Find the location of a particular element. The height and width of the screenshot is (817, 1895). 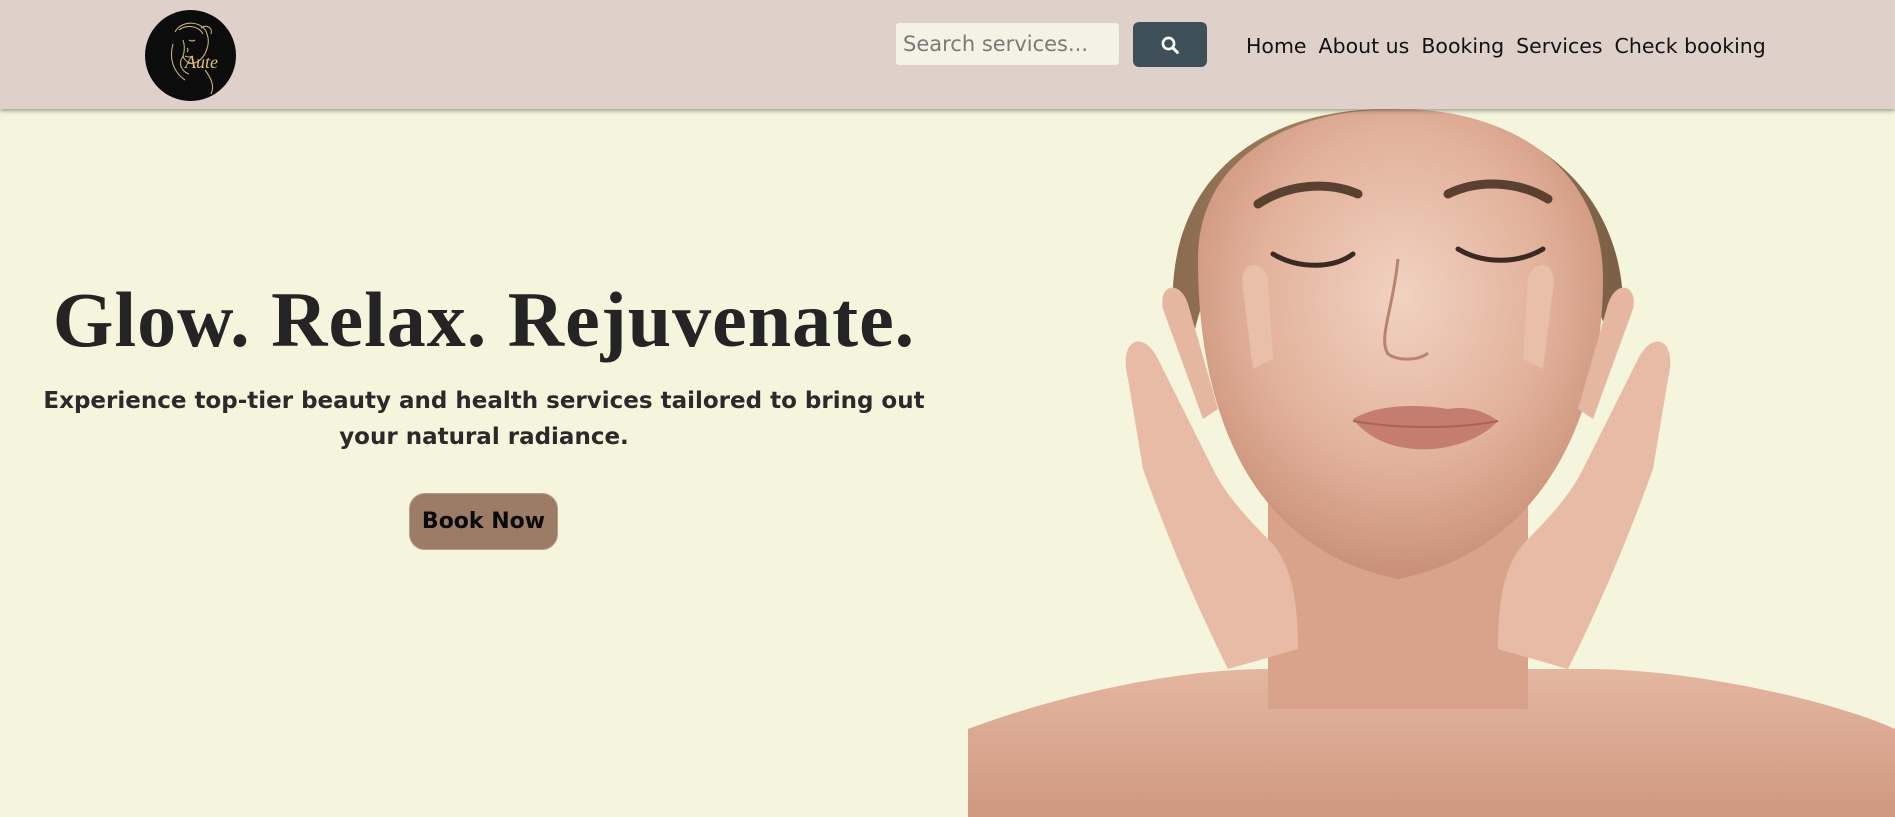

nav-about-link: About us is located at coordinates (1364, 46).